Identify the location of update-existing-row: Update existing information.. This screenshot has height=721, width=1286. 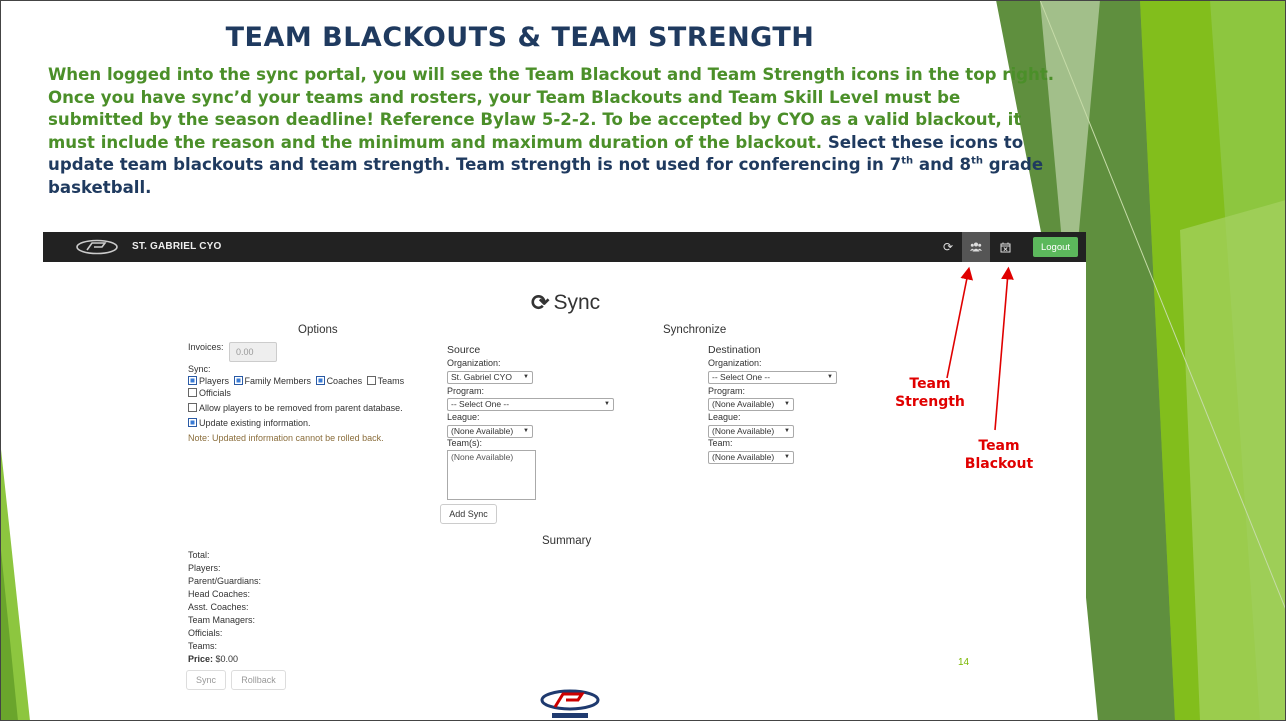
(249, 423).